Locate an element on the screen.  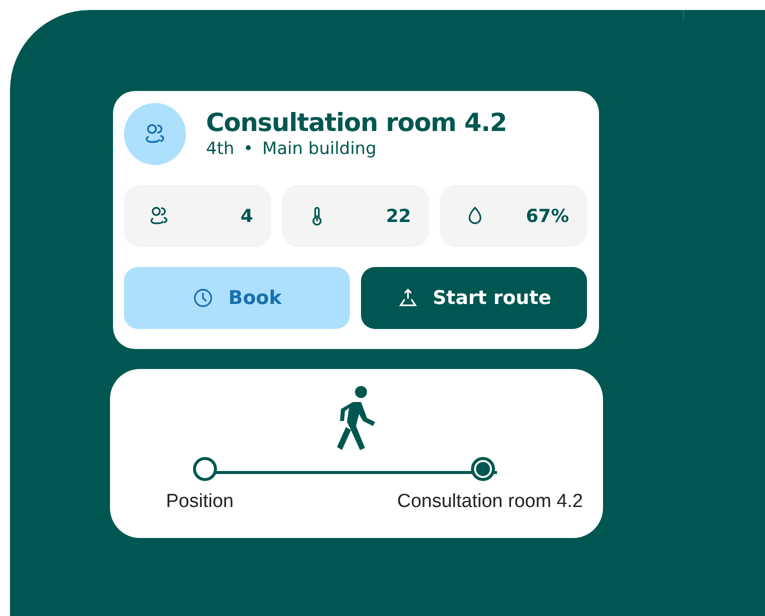
stat-value: 22 is located at coordinates (398, 216).